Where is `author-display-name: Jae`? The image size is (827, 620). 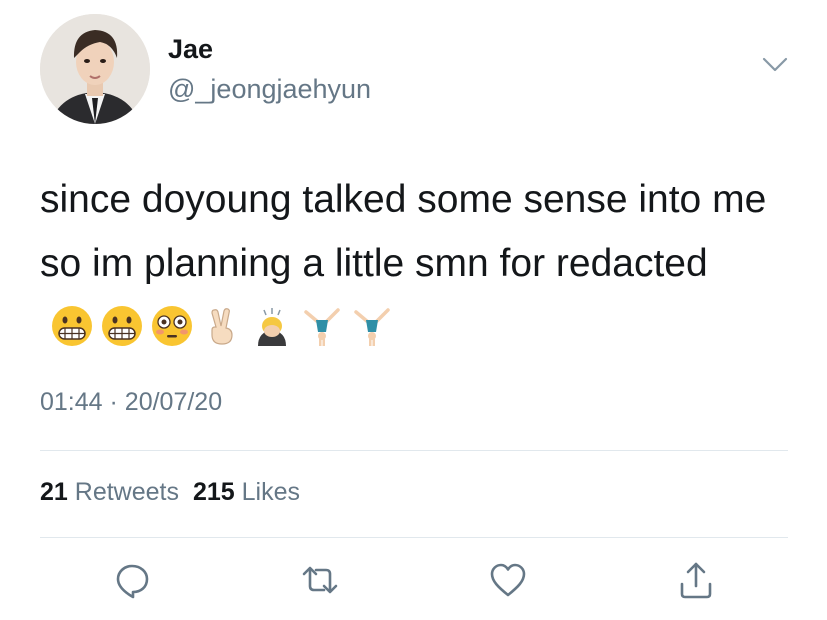
author-display-name: Jae is located at coordinates (190, 49).